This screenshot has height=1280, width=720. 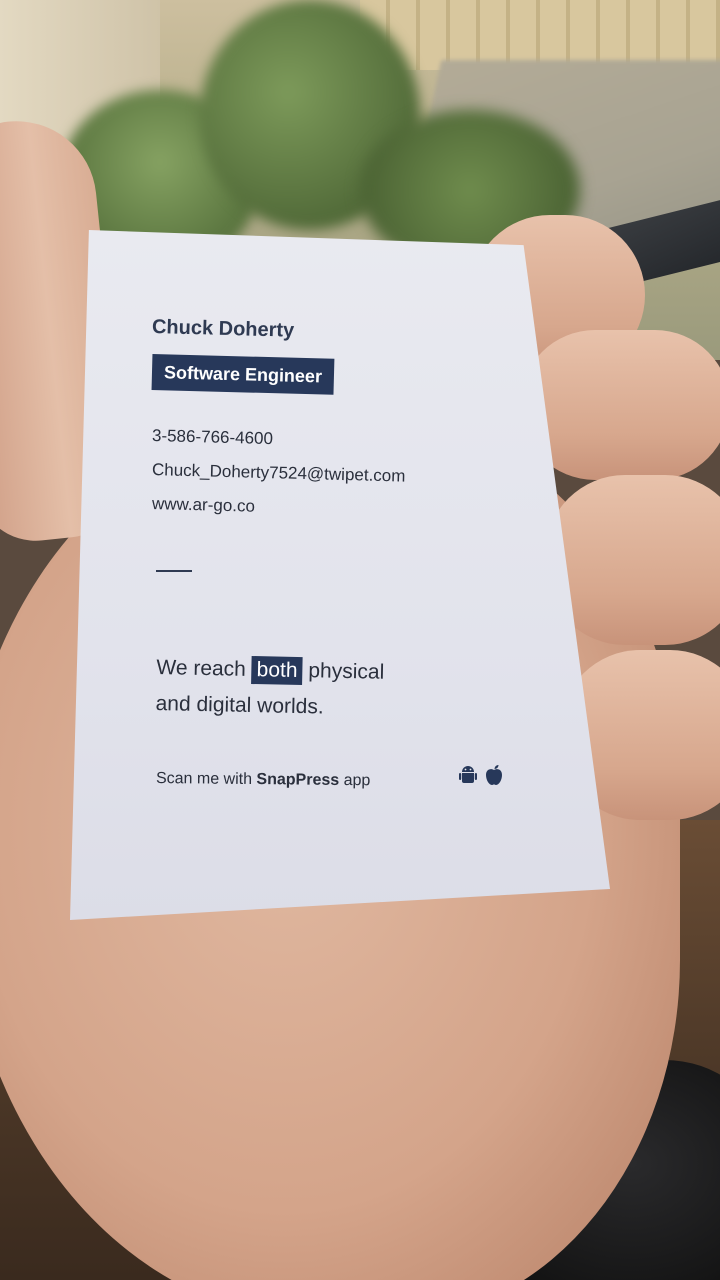 I want to click on card-scan-text: Scan me with SnapPress app, so click(x=263, y=780).